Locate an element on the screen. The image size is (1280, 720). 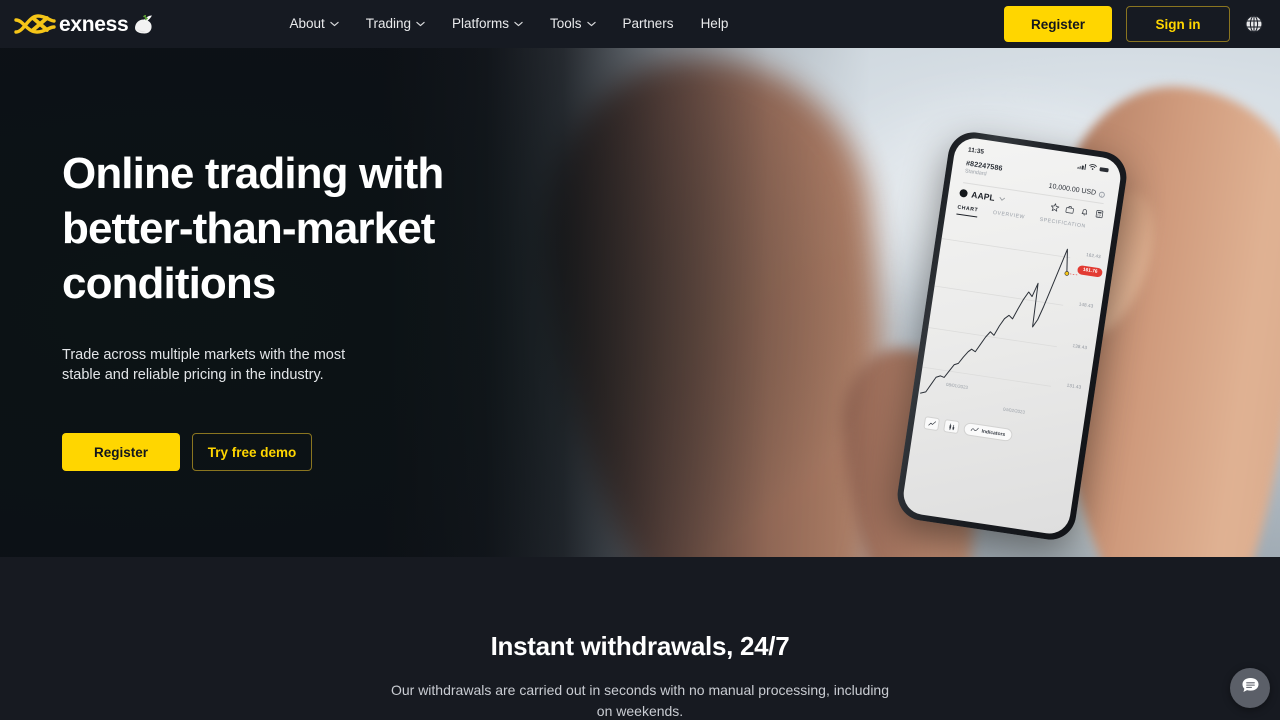
logo: exness is located at coordinates (84, 24).